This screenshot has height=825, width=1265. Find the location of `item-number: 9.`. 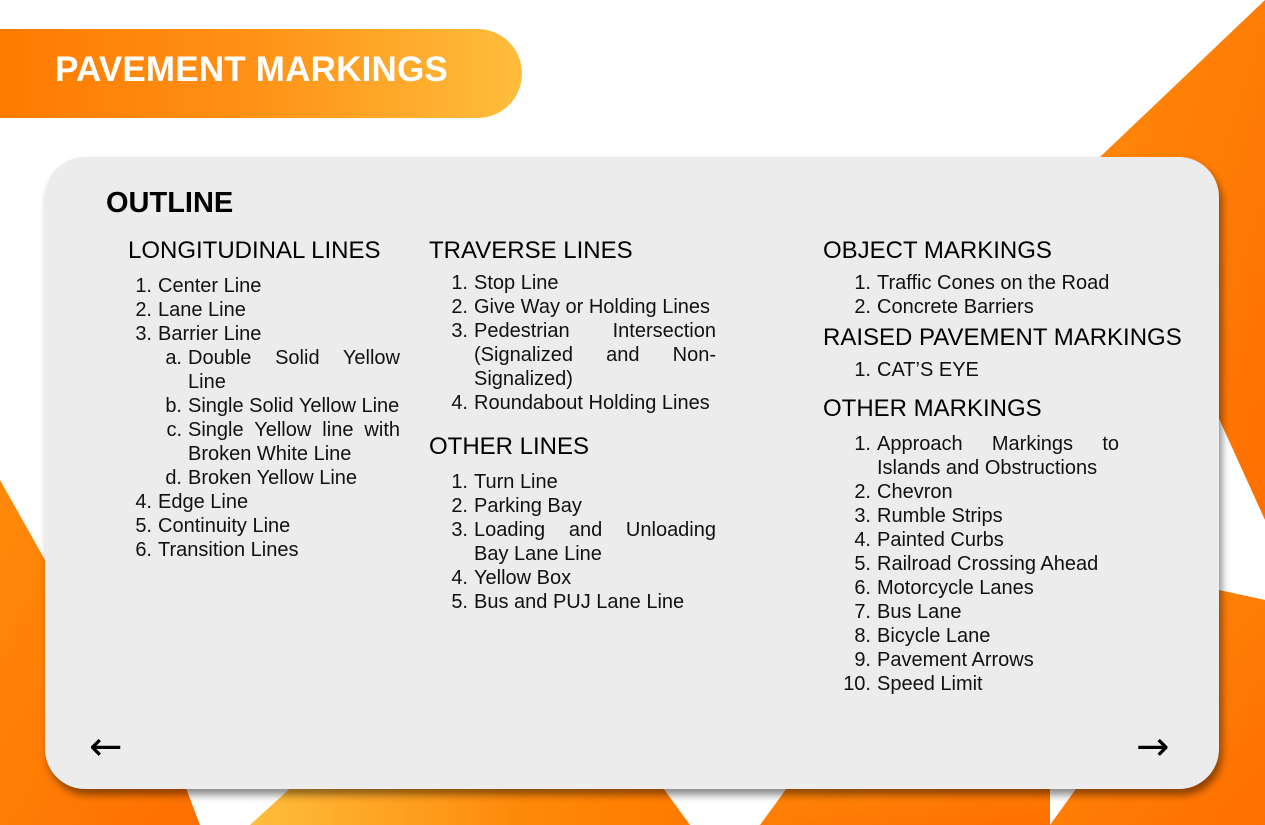

item-number: 9. is located at coordinates (862, 660).